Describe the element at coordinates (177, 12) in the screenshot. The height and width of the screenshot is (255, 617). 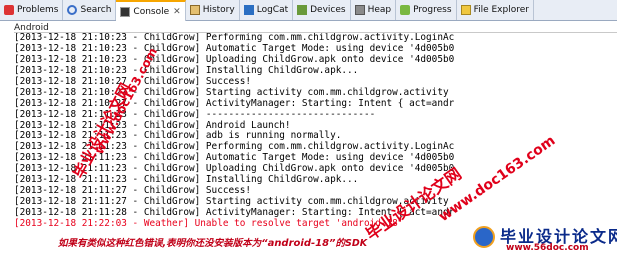
I see `close-tab-icon: ✕` at that location.